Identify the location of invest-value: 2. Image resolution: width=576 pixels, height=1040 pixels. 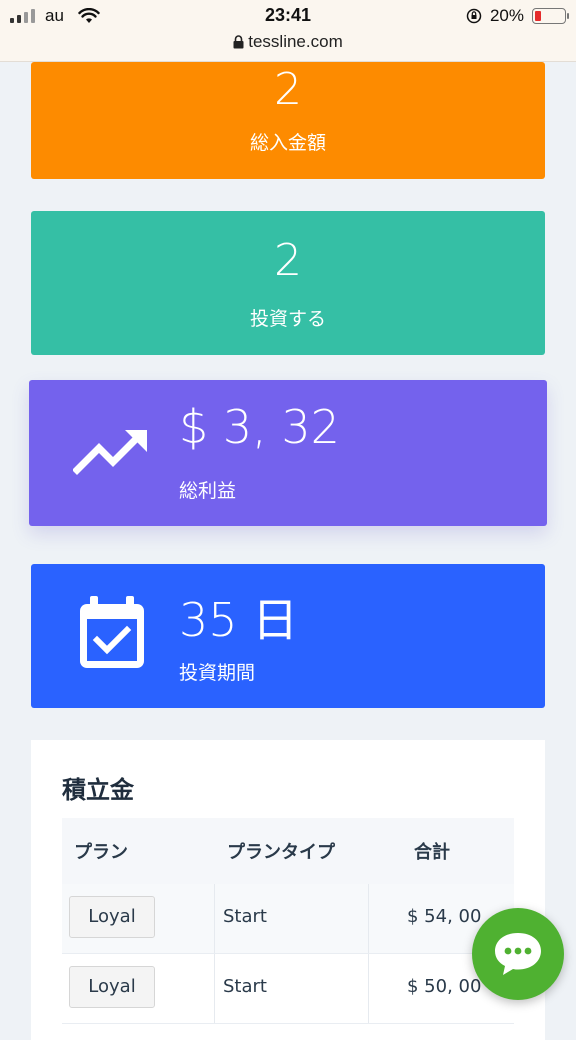
(288, 260).